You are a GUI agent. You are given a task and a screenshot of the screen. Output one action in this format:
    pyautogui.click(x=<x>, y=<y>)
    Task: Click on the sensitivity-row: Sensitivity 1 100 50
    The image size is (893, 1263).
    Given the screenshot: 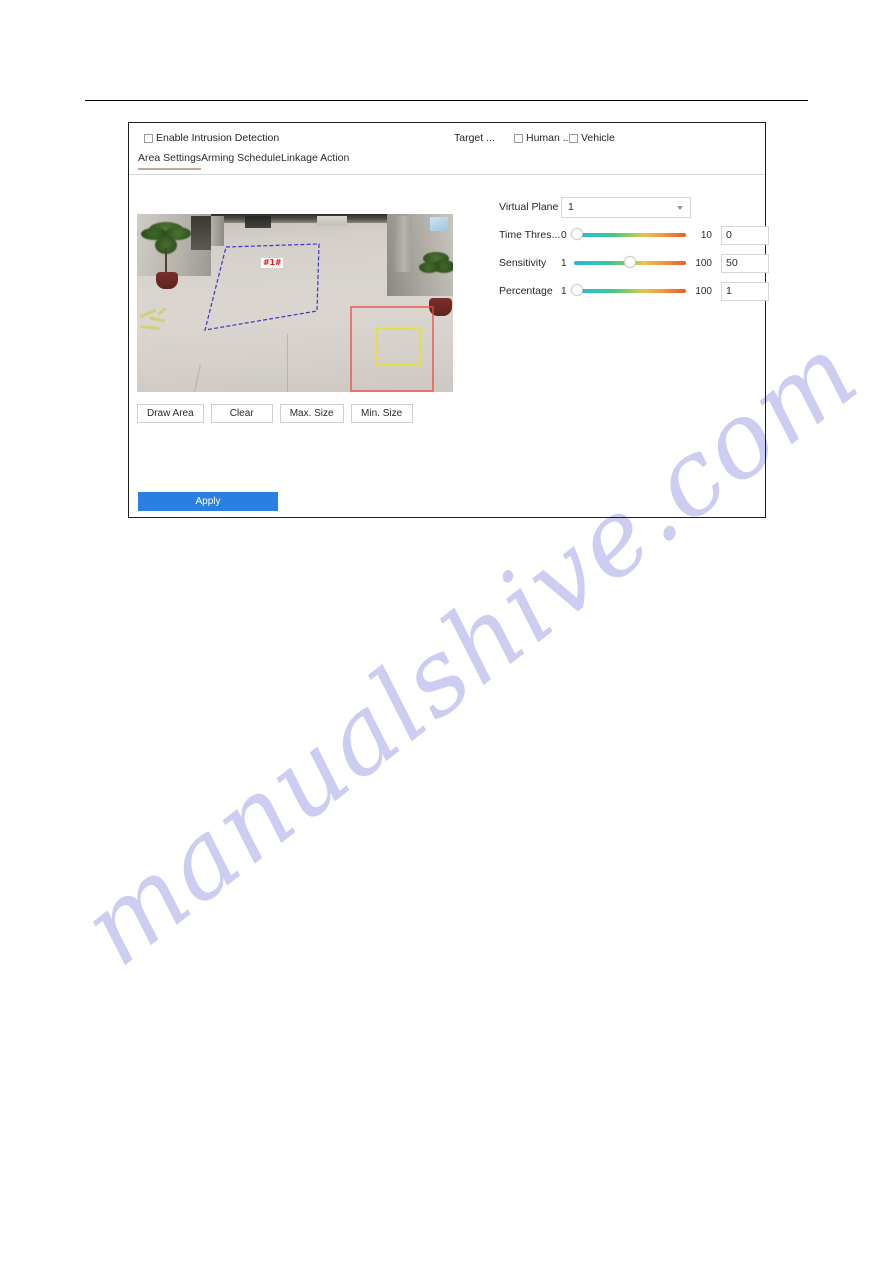 What is the action you would take?
    pyautogui.click(x=634, y=263)
    